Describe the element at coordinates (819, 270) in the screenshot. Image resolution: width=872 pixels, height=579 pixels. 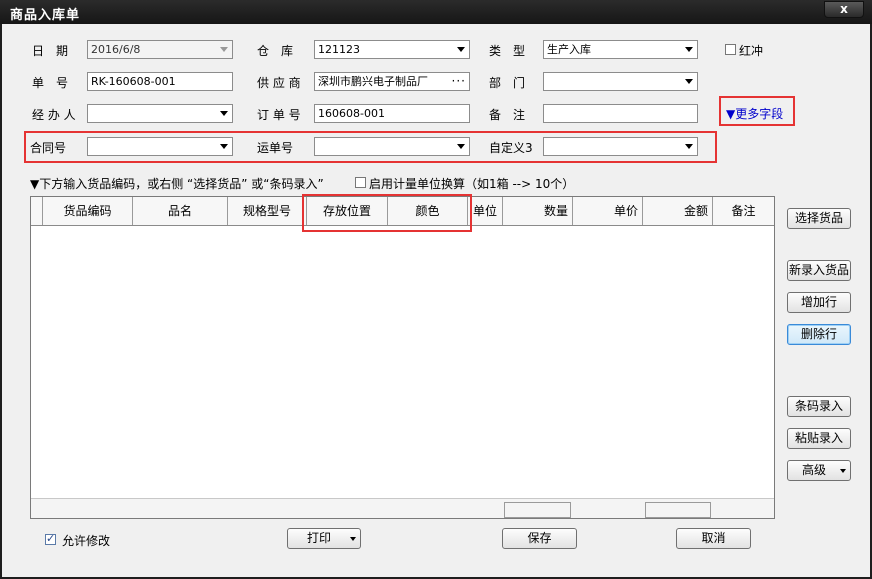
I see `new-goods-button: 新录入货品` at that location.